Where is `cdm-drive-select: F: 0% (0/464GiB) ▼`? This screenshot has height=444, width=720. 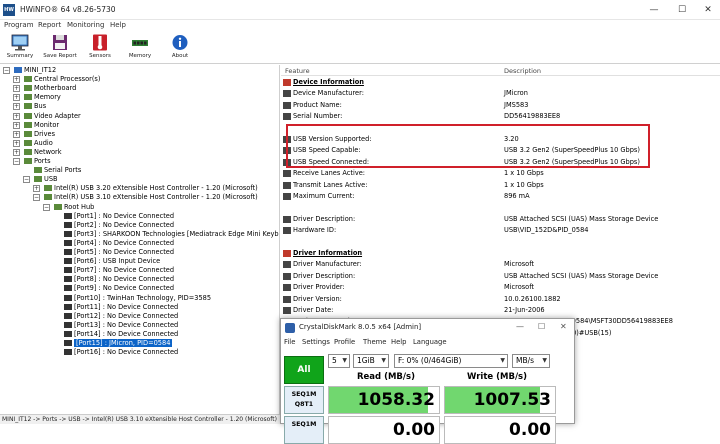
cdm-drive-select: F: 0% (0/464GiB) ▼ is located at coordinates (451, 361).